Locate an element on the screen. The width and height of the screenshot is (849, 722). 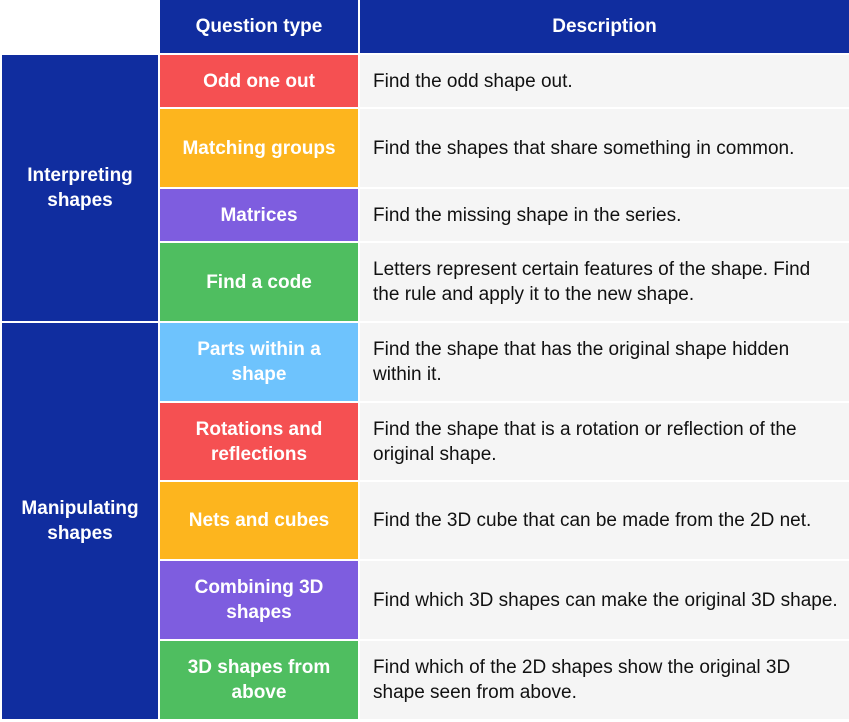
category-label: Interpreting shapes is located at coordinates (80, 188).